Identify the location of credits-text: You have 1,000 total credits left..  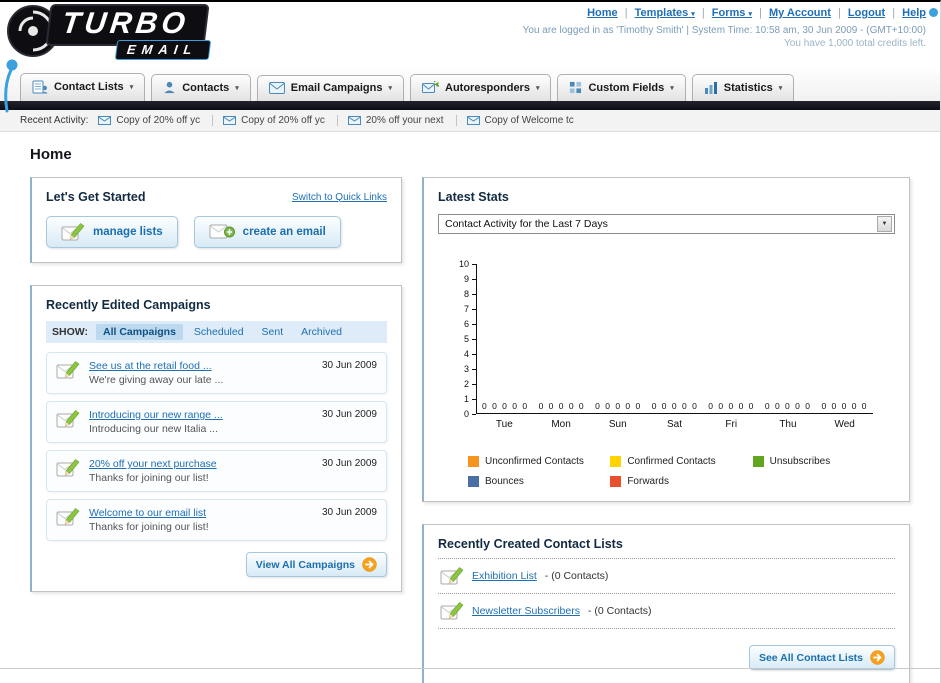
(855, 43).